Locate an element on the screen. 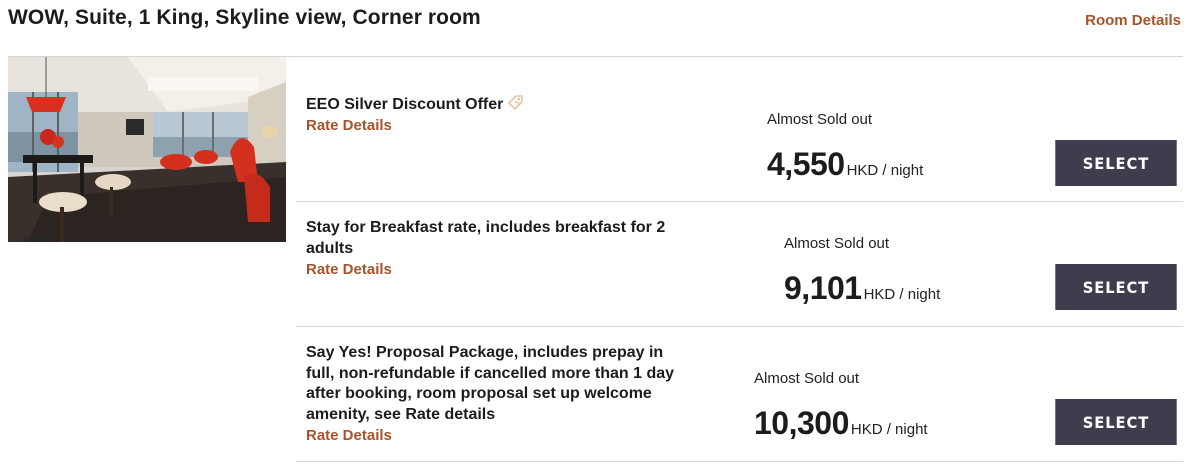 The image size is (1200, 469). gallery-button is located at coordinates (40, 239).